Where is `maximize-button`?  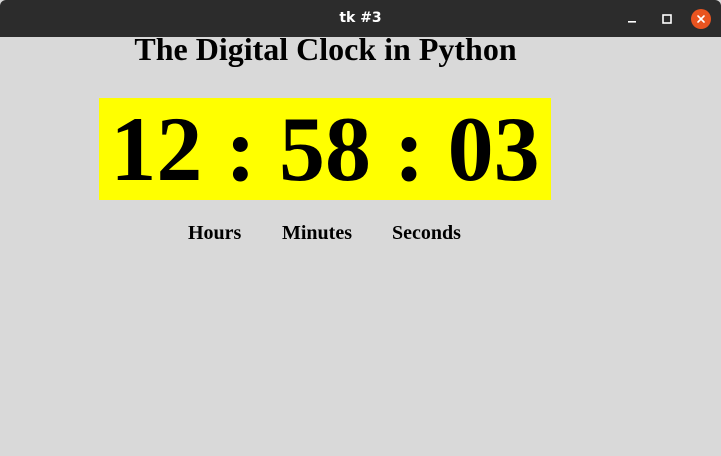 maximize-button is located at coordinates (667, 19).